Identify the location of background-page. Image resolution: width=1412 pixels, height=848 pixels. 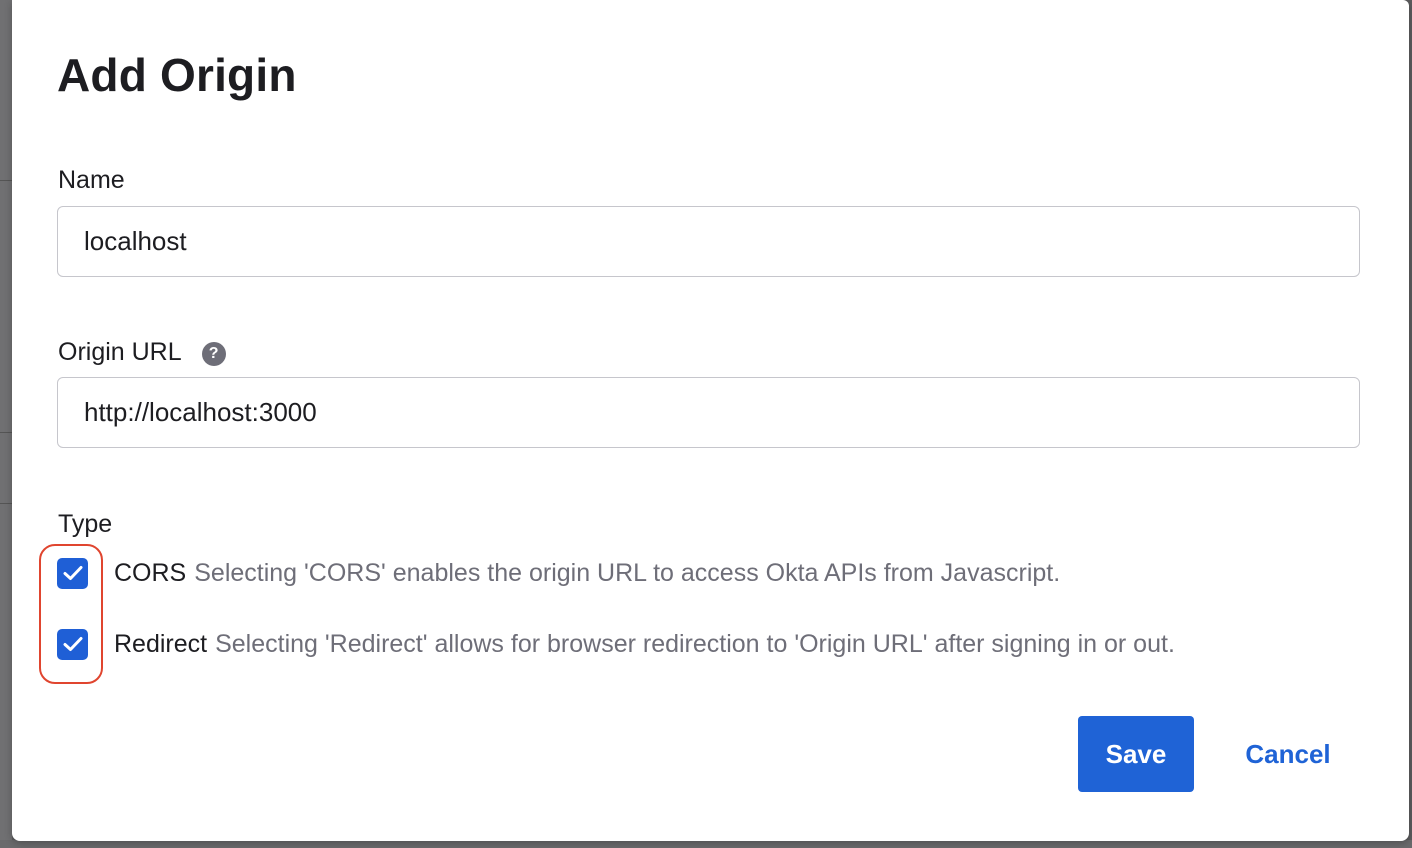
(6, 424).